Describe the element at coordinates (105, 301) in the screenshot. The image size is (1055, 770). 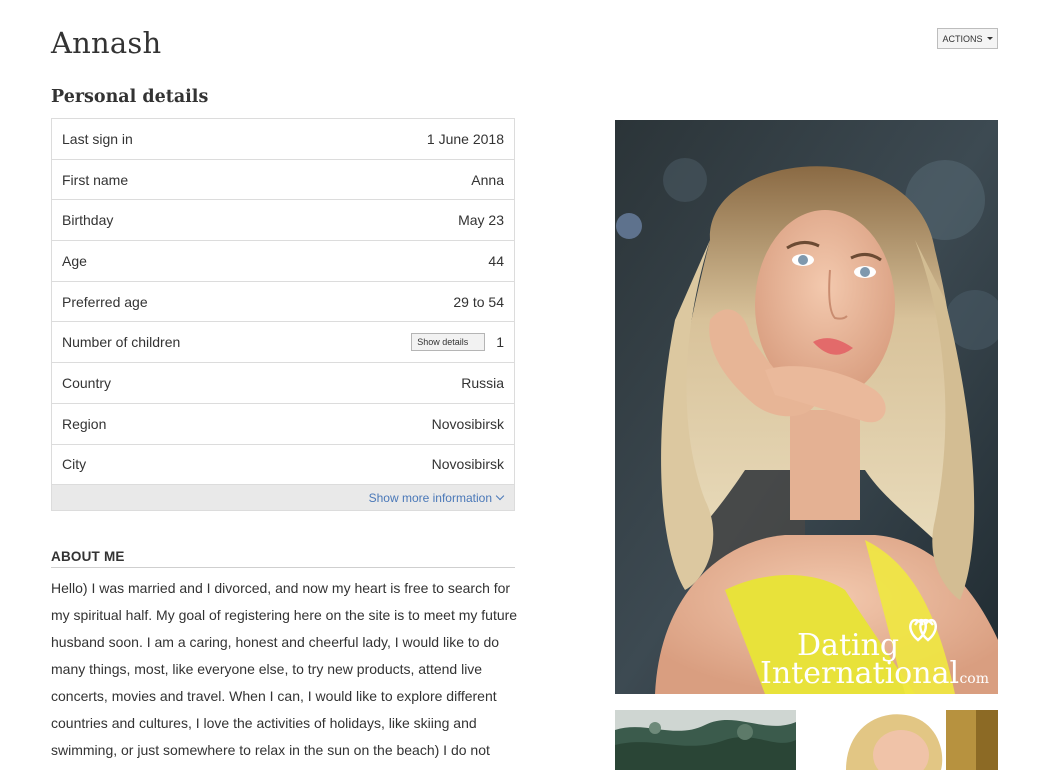
I see `detail-label: Preferred age` at that location.